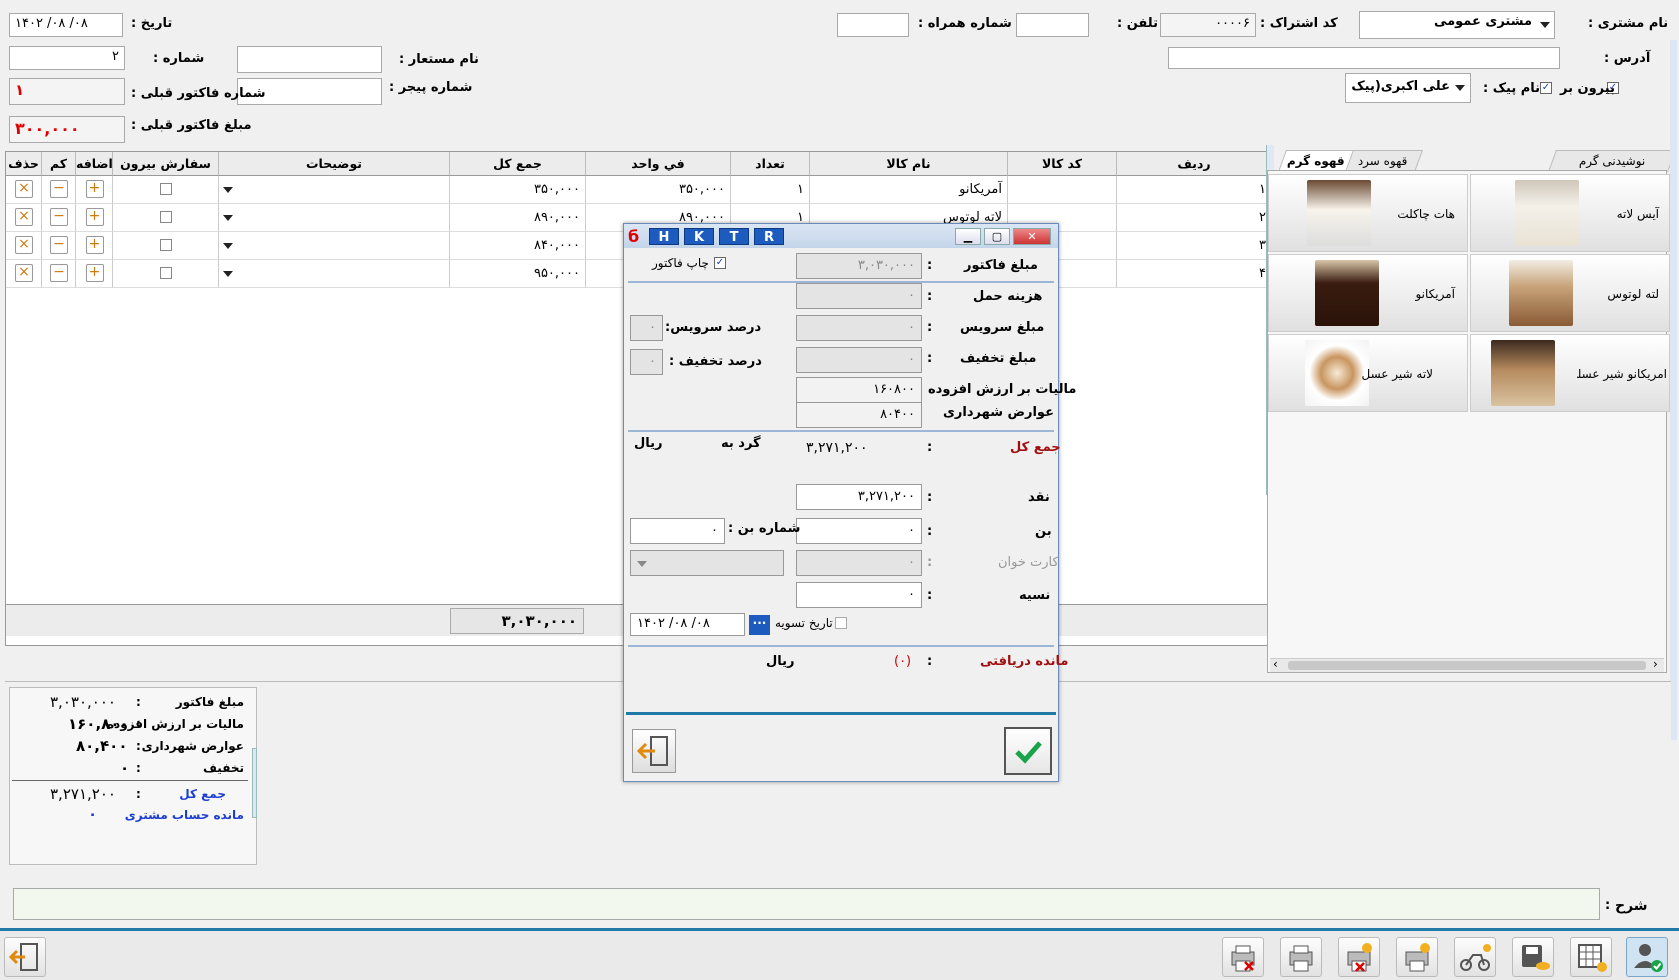  What do you see at coordinates (309, 59) in the screenshot?
I see `alias-field` at bounding box center [309, 59].